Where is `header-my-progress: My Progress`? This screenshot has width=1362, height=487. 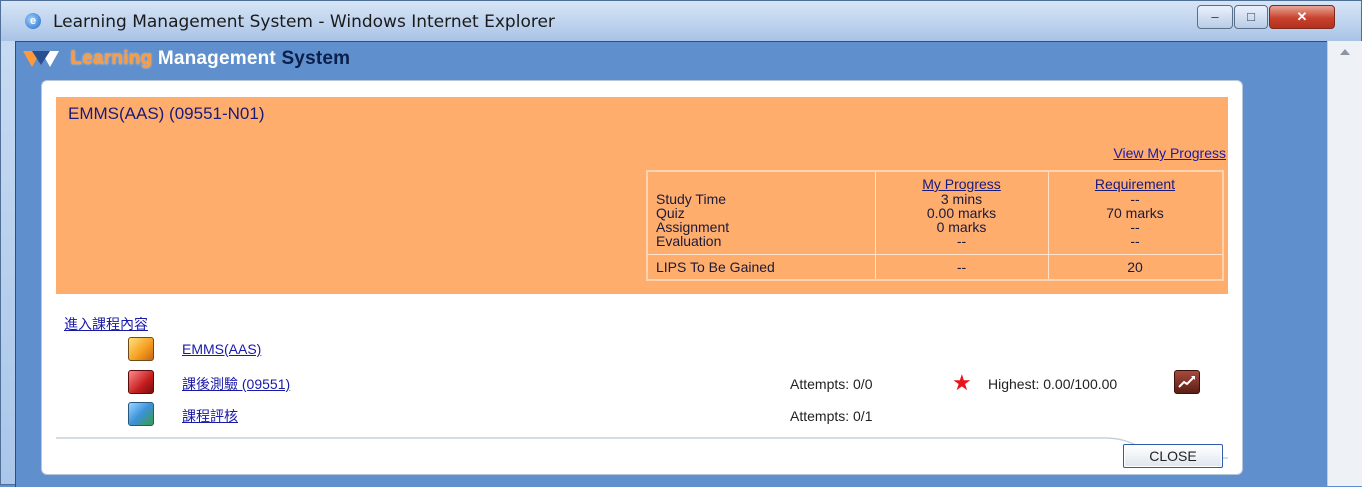 header-my-progress: My Progress is located at coordinates (961, 184).